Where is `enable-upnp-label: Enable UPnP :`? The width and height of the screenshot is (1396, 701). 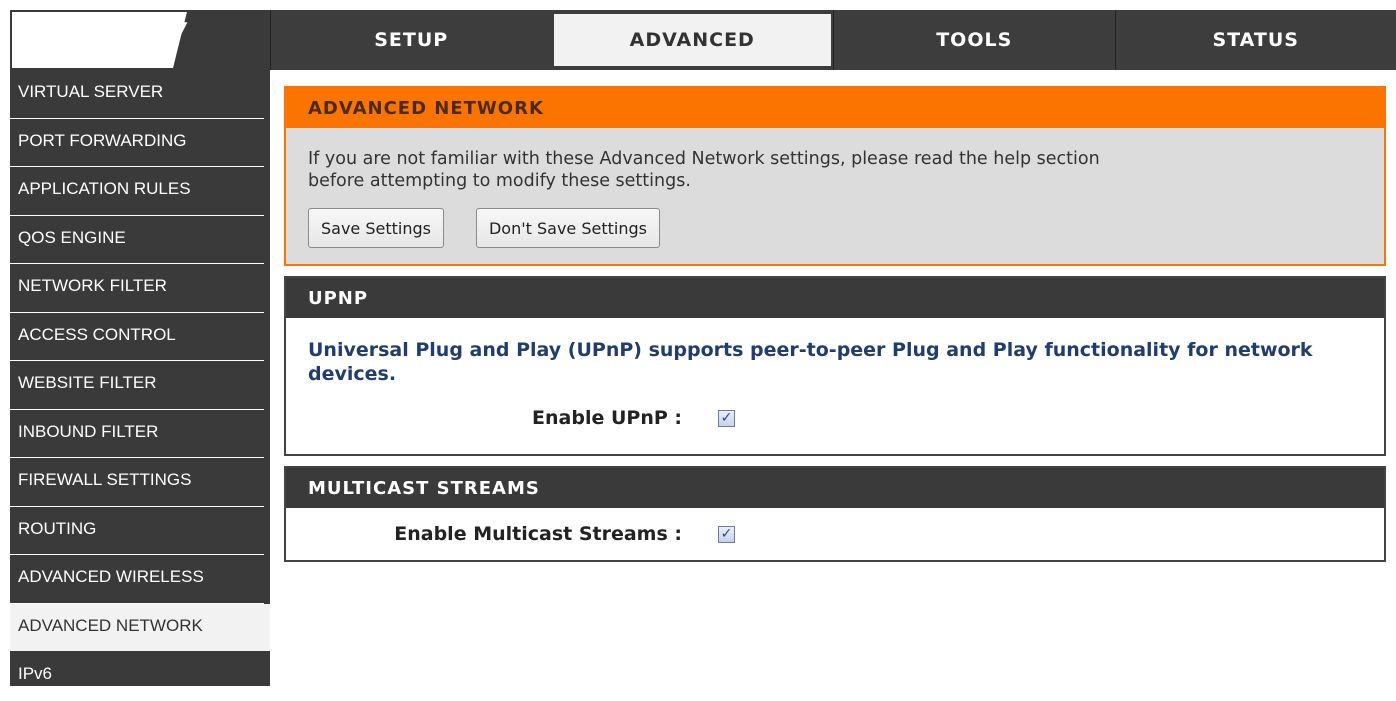
enable-upnp-label: Enable UPnP : is located at coordinates (492, 418).